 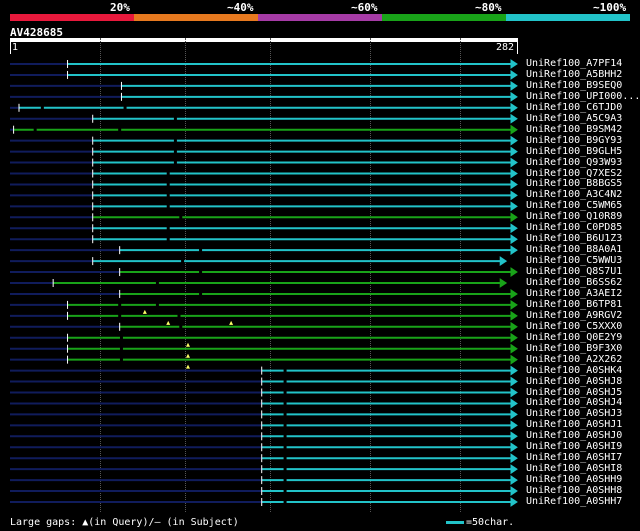 What do you see at coordinates (574, 457) in the screenshot?
I see `hit-label: UniRef100_A0SHI7` at bounding box center [574, 457].